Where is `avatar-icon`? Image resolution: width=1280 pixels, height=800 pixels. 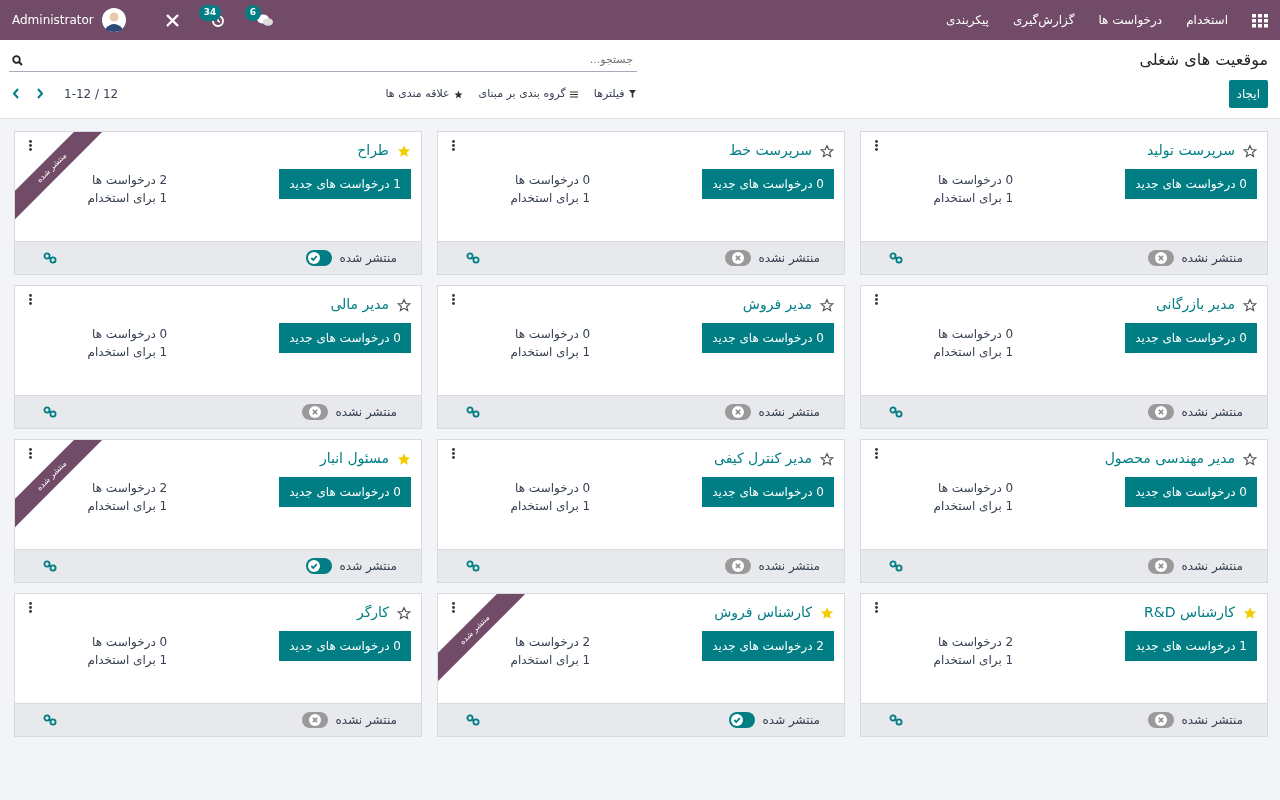 avatar-icon is located at coordinates (113, 20).